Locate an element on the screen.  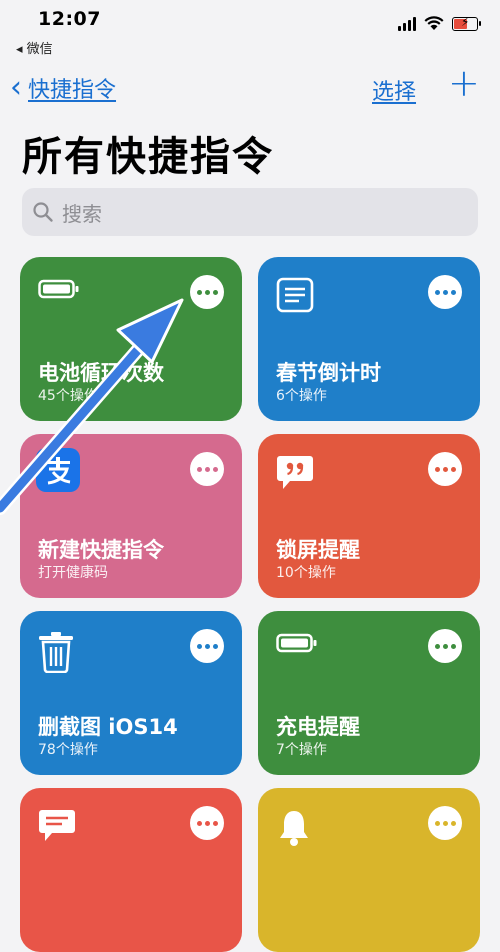
shortcut-card-battery-cycles: 电池循环次数 45个操作 is located at coordinates (131, 339).